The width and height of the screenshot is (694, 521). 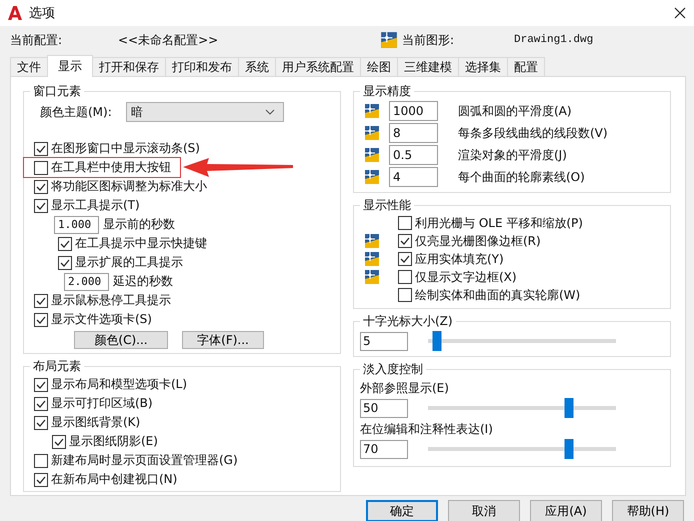 What do you see at coordinates (76, 225) in the screenshot?
I see `seconds-field: 1.000` at bounding box center [76, 225].